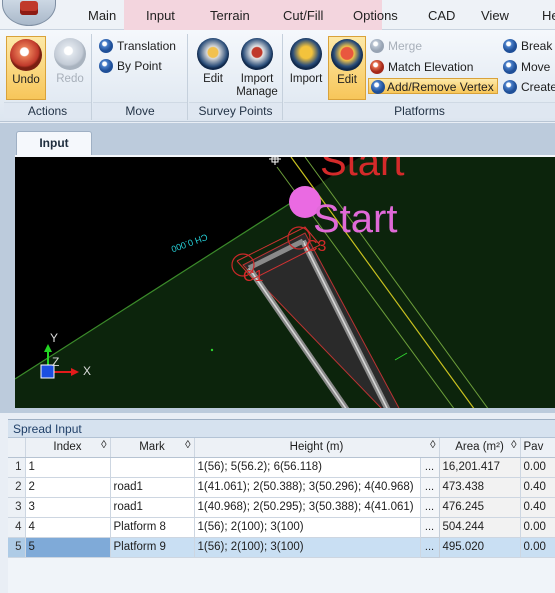 The width and height of the screenshot is (555, 593). I want to click on column-header-height: Height (m) ◊, so click(317, 448).